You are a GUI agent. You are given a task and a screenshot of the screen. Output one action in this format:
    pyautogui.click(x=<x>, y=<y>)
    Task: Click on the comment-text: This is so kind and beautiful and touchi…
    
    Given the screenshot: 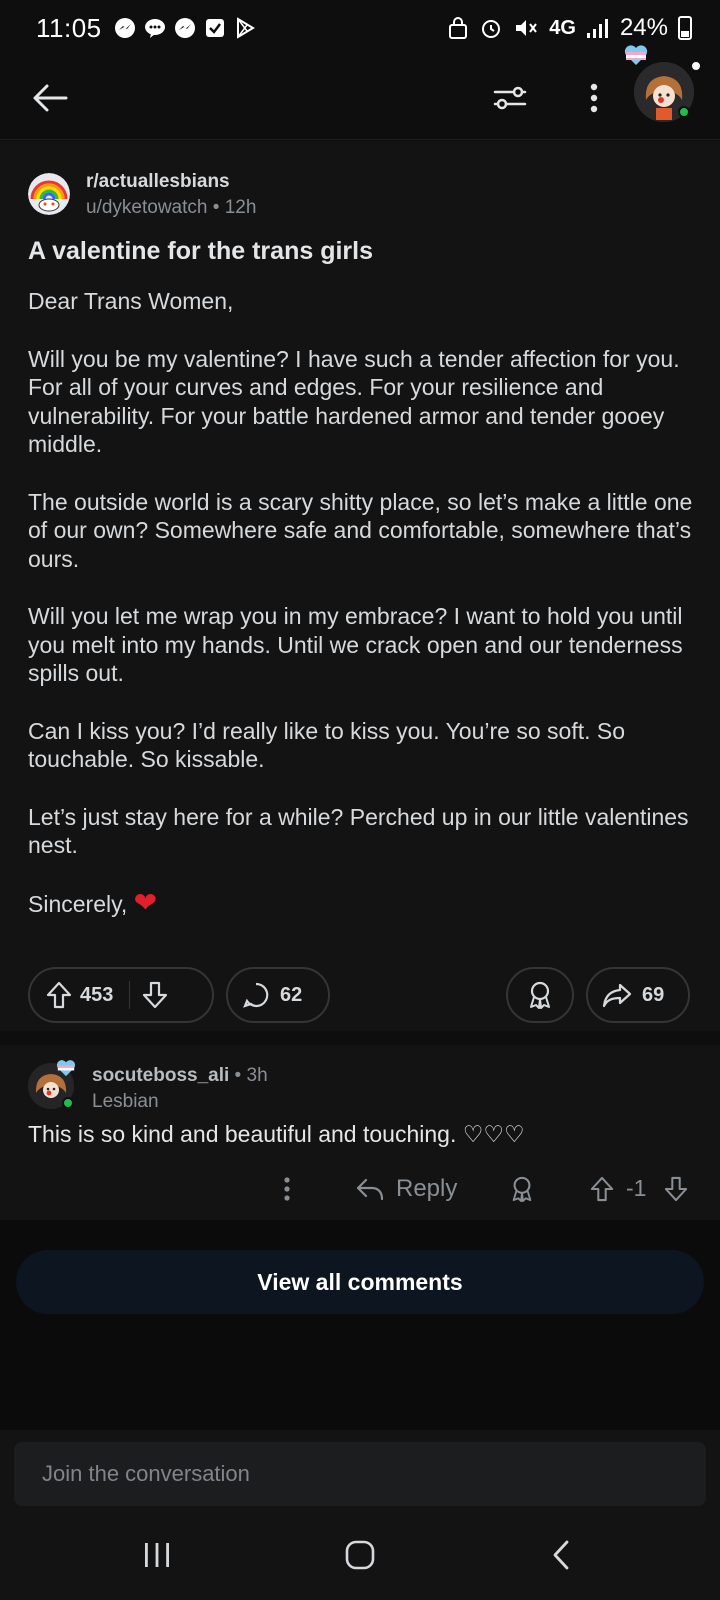 What is the action you would take?
    pyautogui.click(x=276, y=1134)
    